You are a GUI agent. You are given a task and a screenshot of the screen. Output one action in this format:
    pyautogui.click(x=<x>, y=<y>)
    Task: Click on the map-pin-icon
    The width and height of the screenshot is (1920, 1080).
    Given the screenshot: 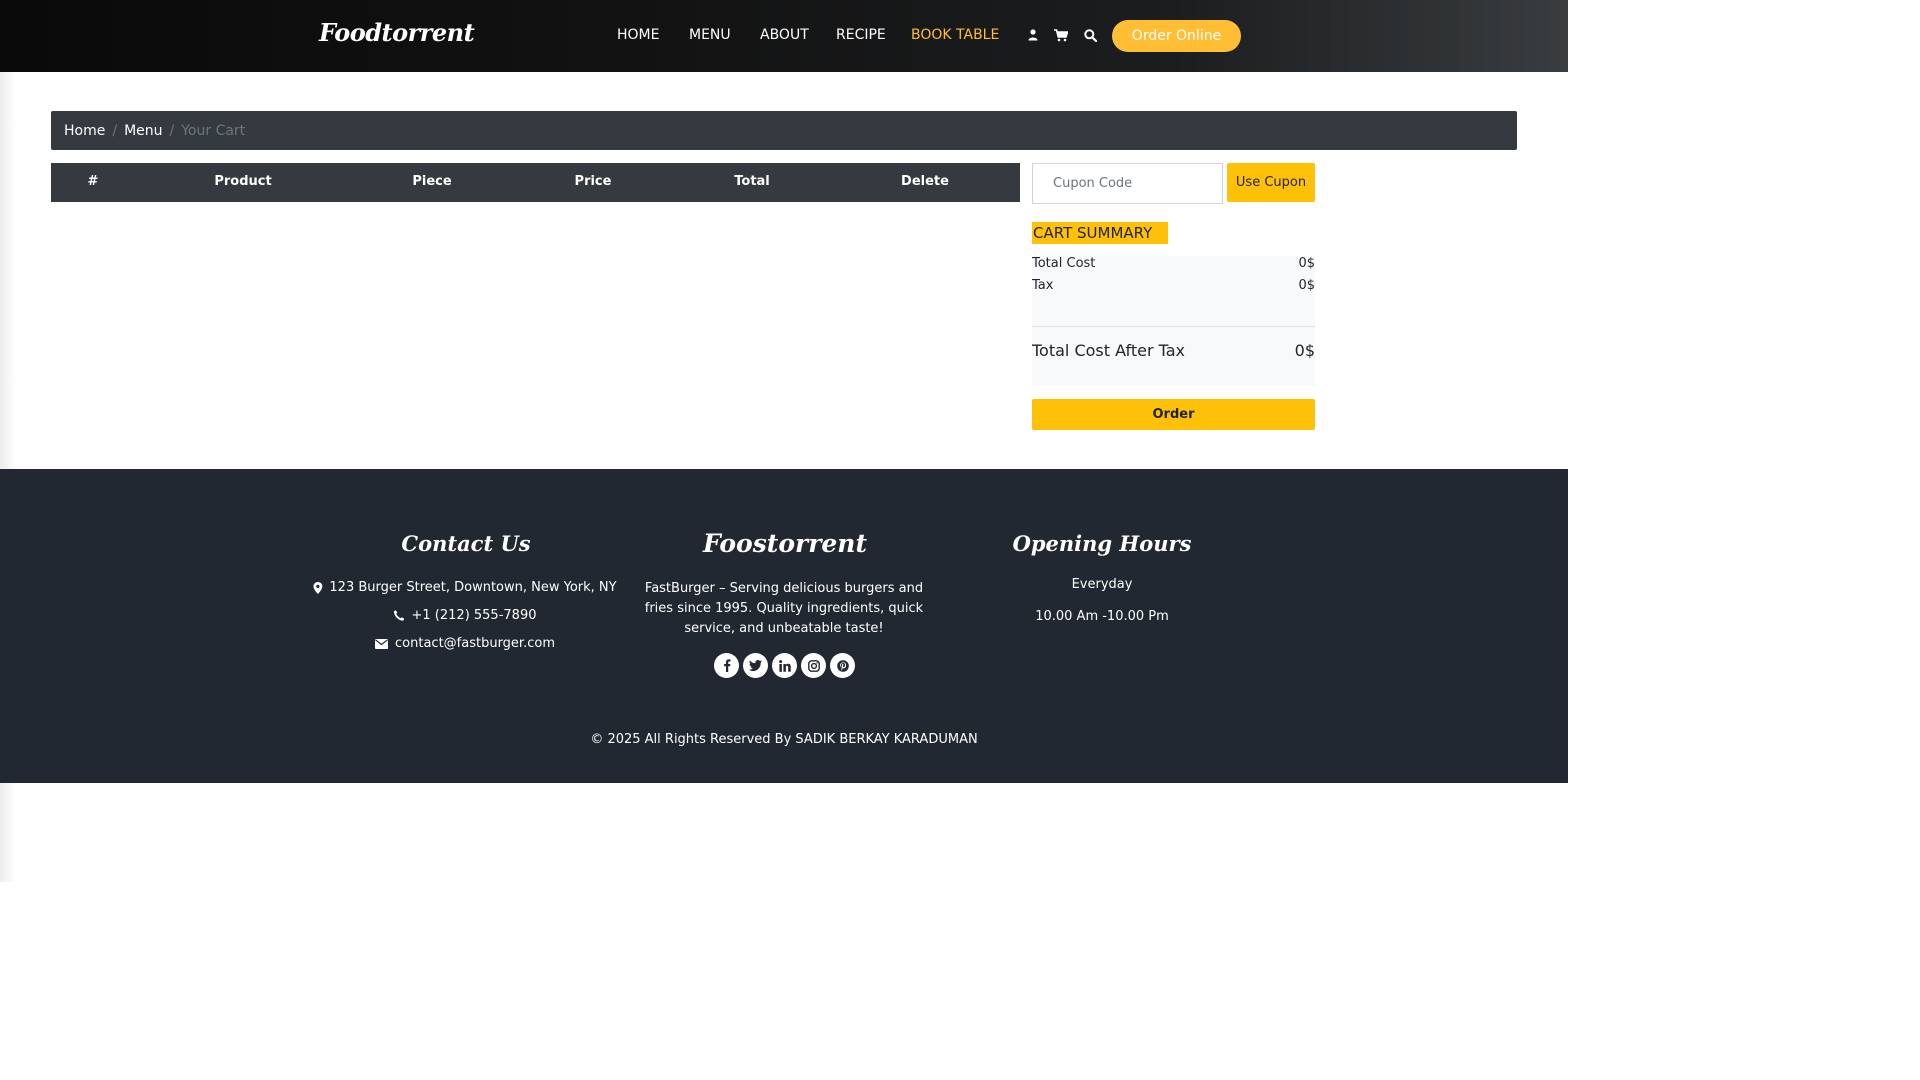 What is the action you would take?
    pyautogui.click(x=318, y=587)
    